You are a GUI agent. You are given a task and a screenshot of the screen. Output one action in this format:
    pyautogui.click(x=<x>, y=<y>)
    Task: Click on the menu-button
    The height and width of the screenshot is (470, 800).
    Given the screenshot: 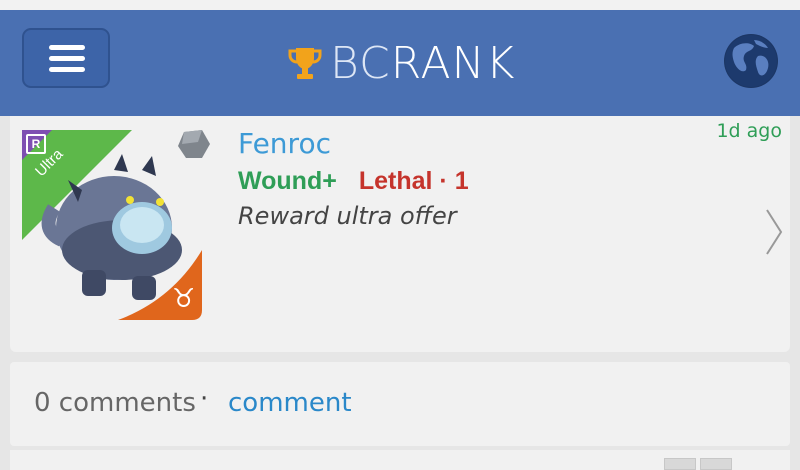 What is the action you would take?
    pyautogui.click(x=66, y=58)
    